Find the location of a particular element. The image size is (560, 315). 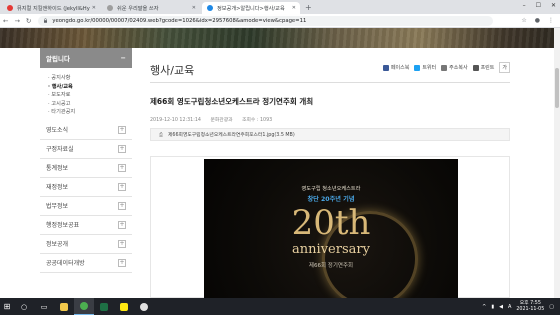

share-toolbar: 페이스북 트위터 주소복사 프린트 가 is located at coordinates (446, 67).